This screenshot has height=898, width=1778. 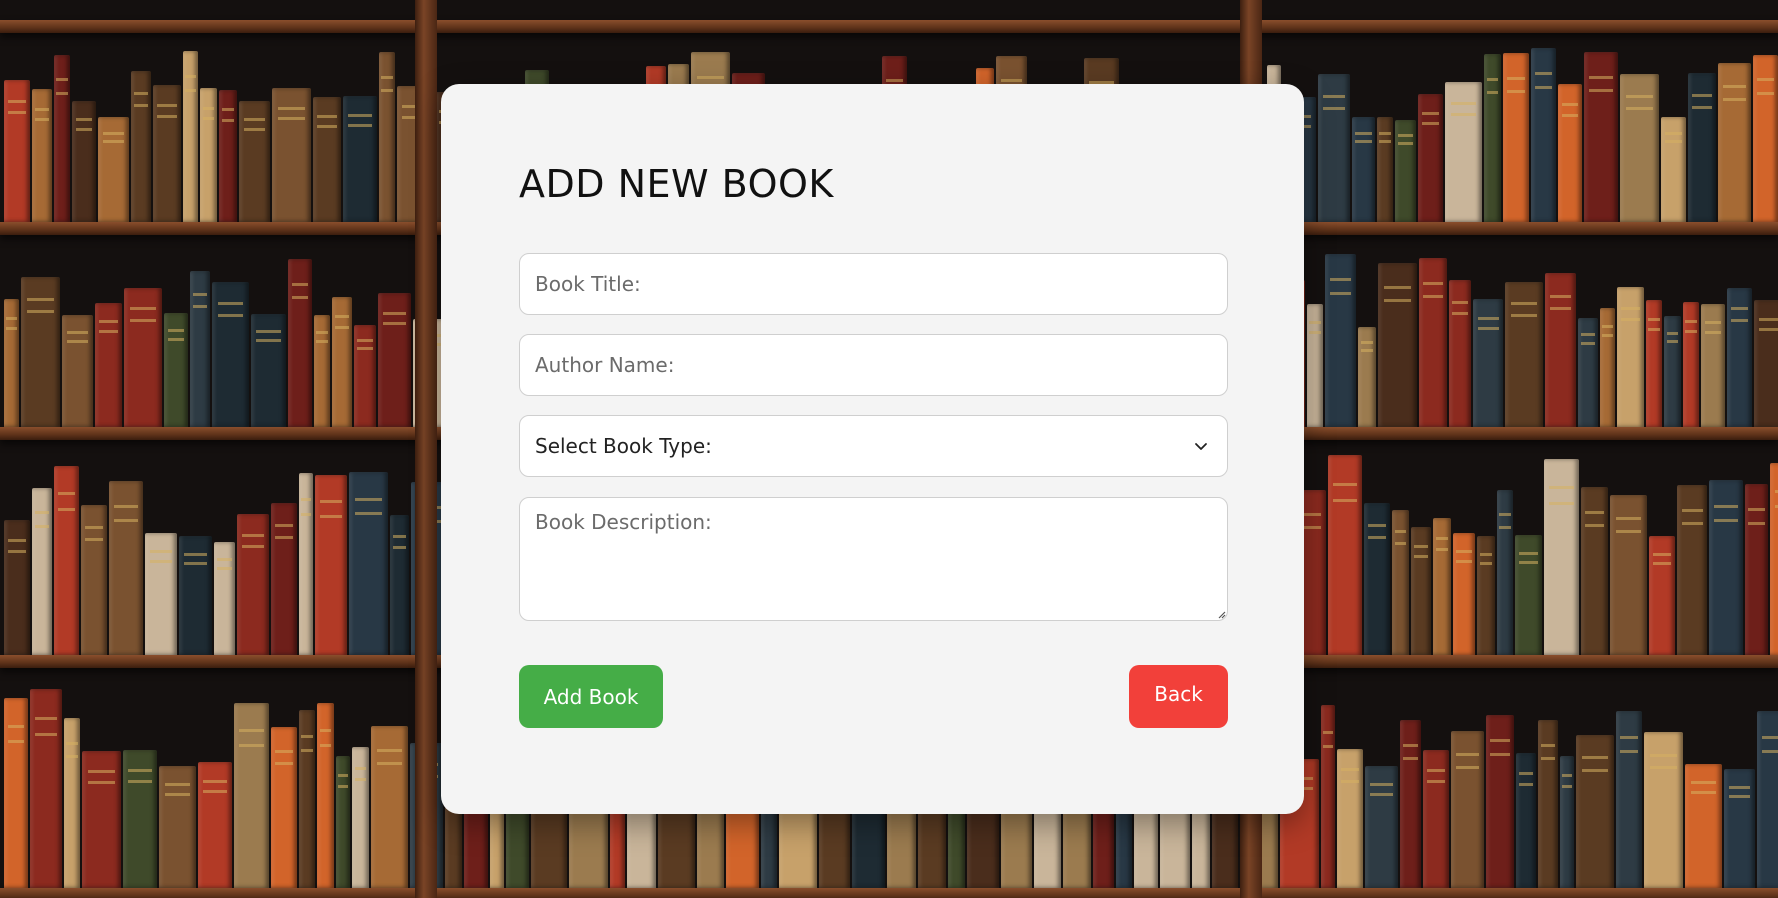 What do you see at coordinates (676, 184) in the screenshot?
I see `page-title: ADD NEW BOOK` at bounding box center [676, 184].